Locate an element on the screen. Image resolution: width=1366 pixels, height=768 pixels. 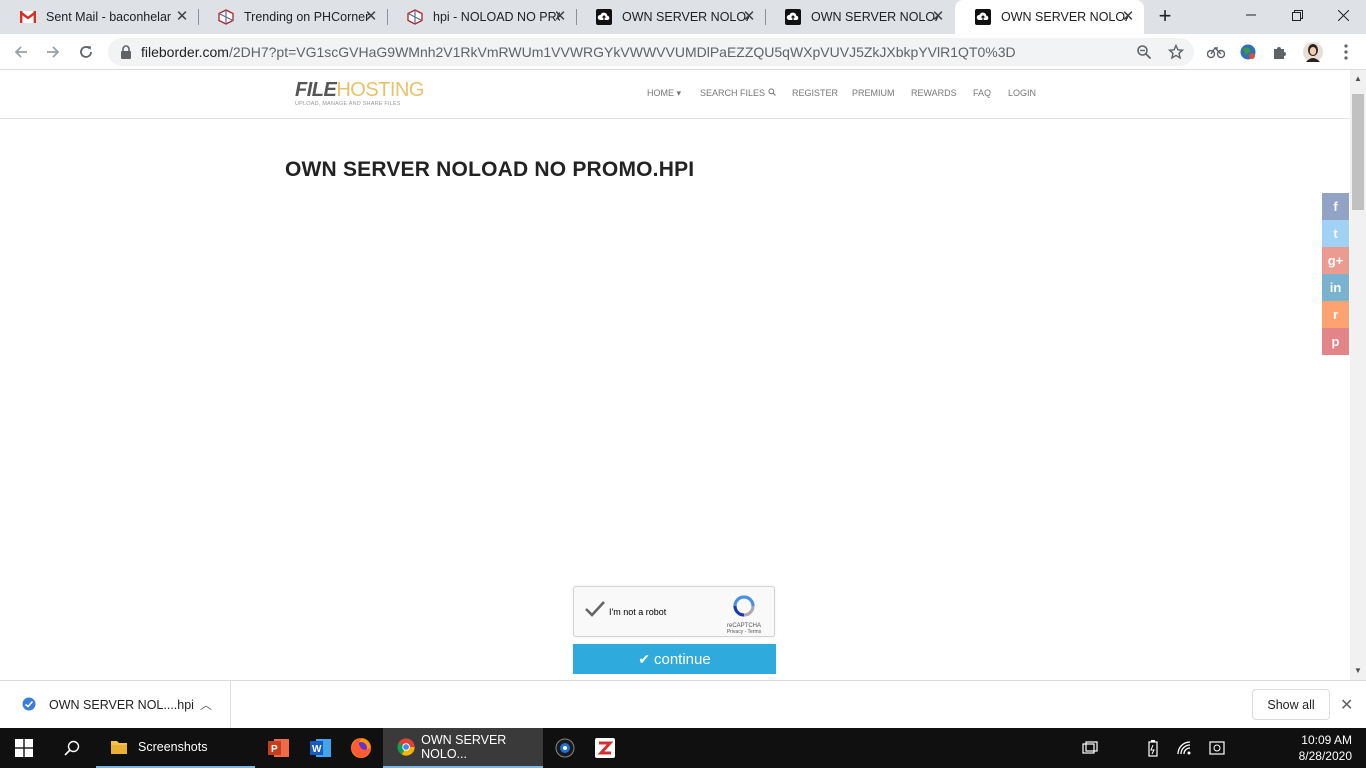
app-globe-icon is located at coordinates (565, 748).